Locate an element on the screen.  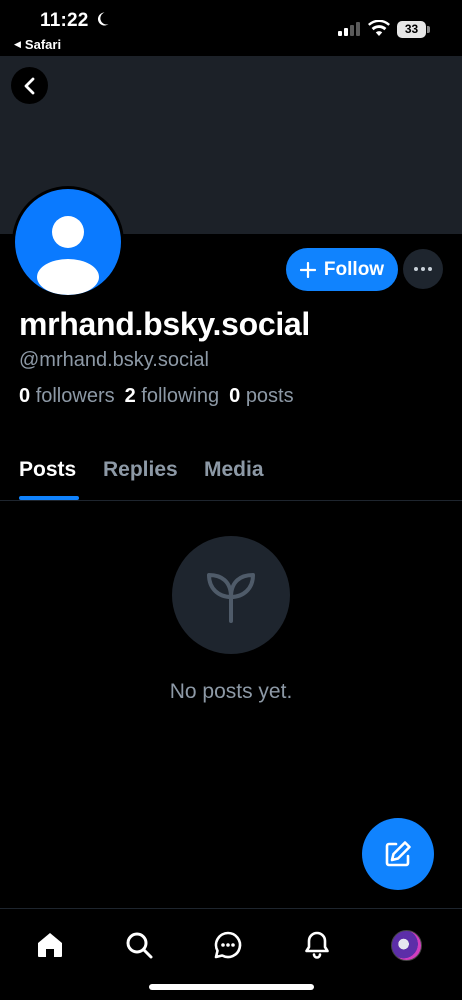
home-indicator is located at coordinates (231, 987).